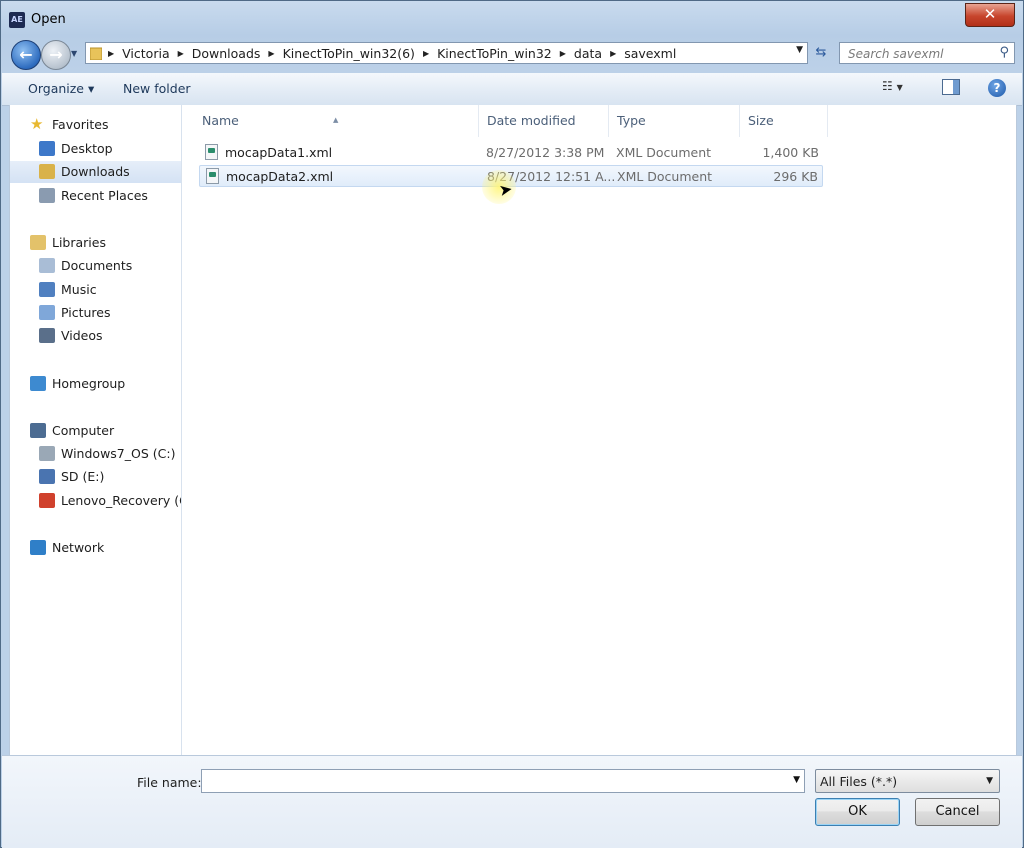  I want to click on forward-button: →, so click(56, 55).